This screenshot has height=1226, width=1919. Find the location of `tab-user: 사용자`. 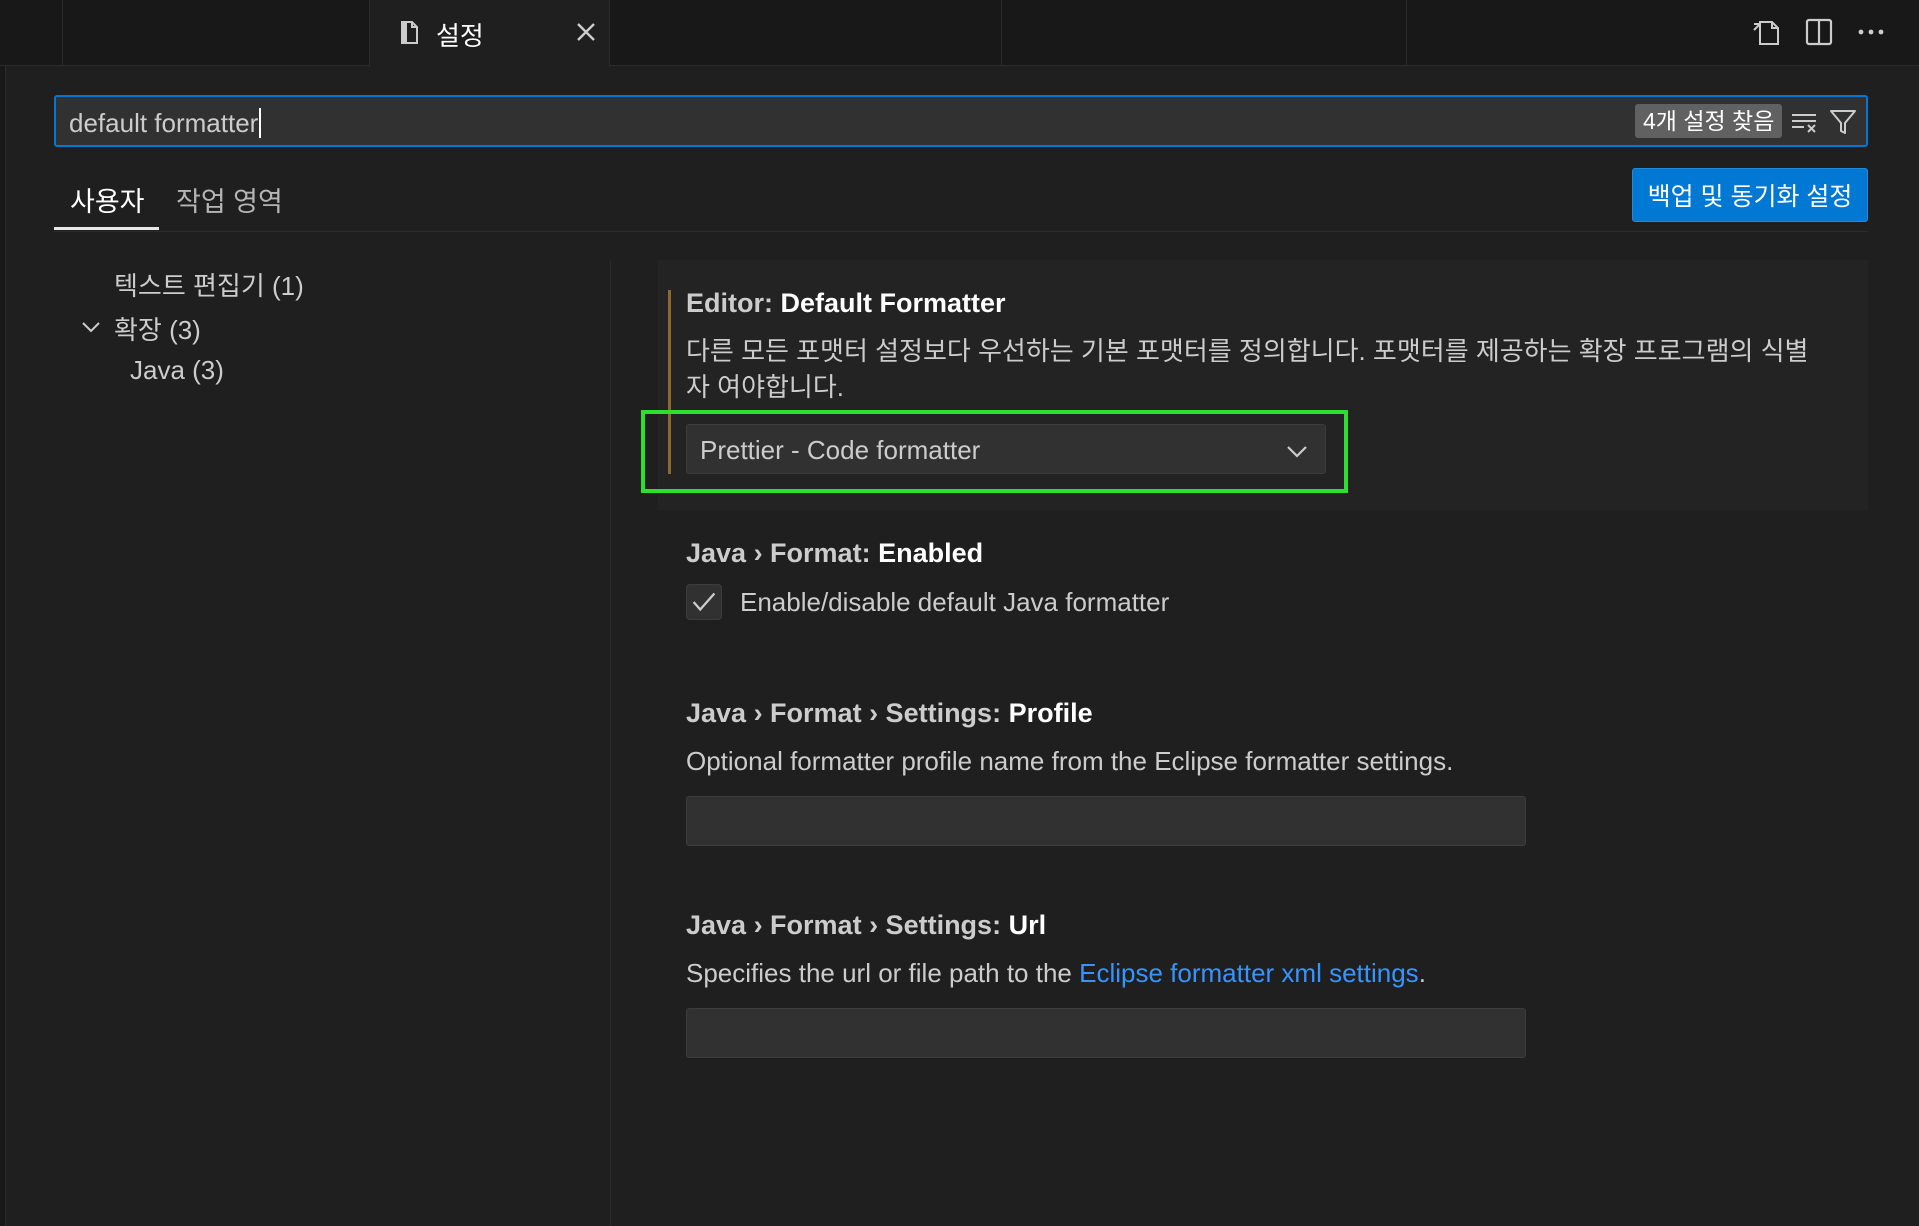

tab-user: 사용자 is located at coordinates (107, 199).